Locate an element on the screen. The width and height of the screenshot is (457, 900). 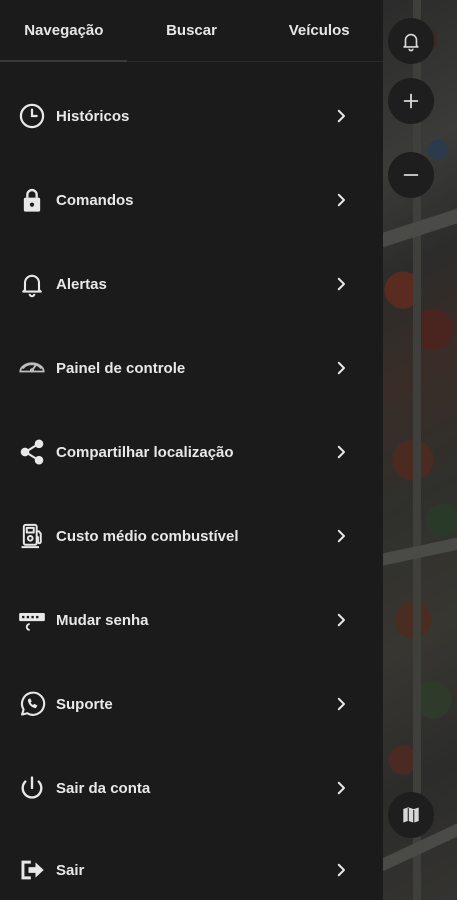
menu-item-compartilhar-localizacao: Compartilhar localização is located at coordinates (191, 452).